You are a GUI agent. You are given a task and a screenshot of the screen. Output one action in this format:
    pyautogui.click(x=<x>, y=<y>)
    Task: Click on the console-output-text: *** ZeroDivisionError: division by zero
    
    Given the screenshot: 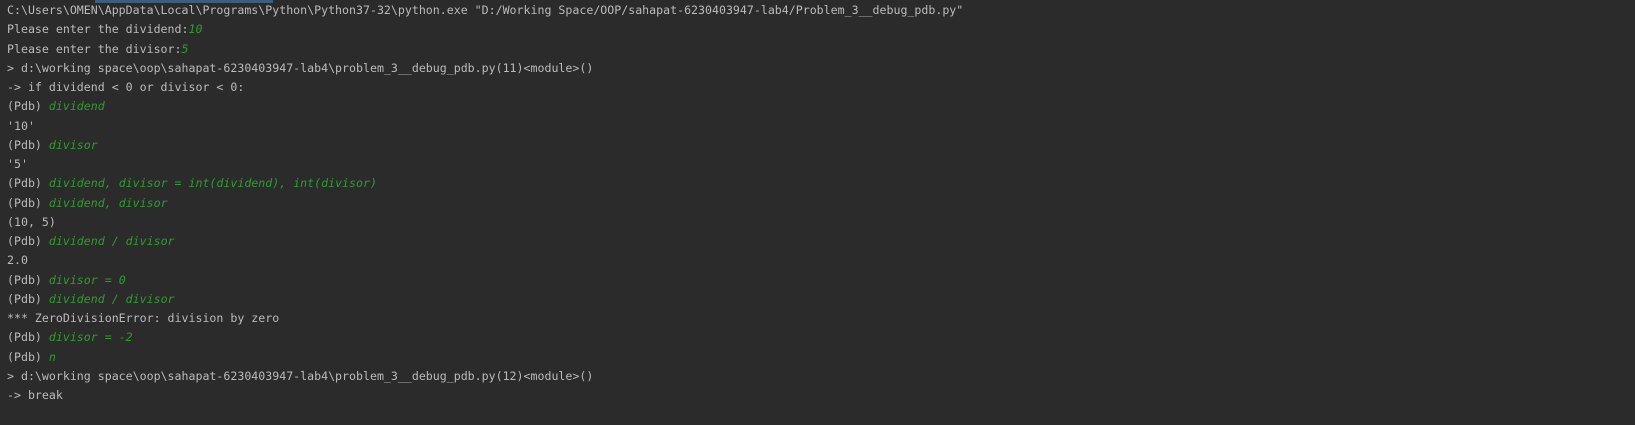 What is the action you would take?
    pyautogui.click(x=143, y=318)
    